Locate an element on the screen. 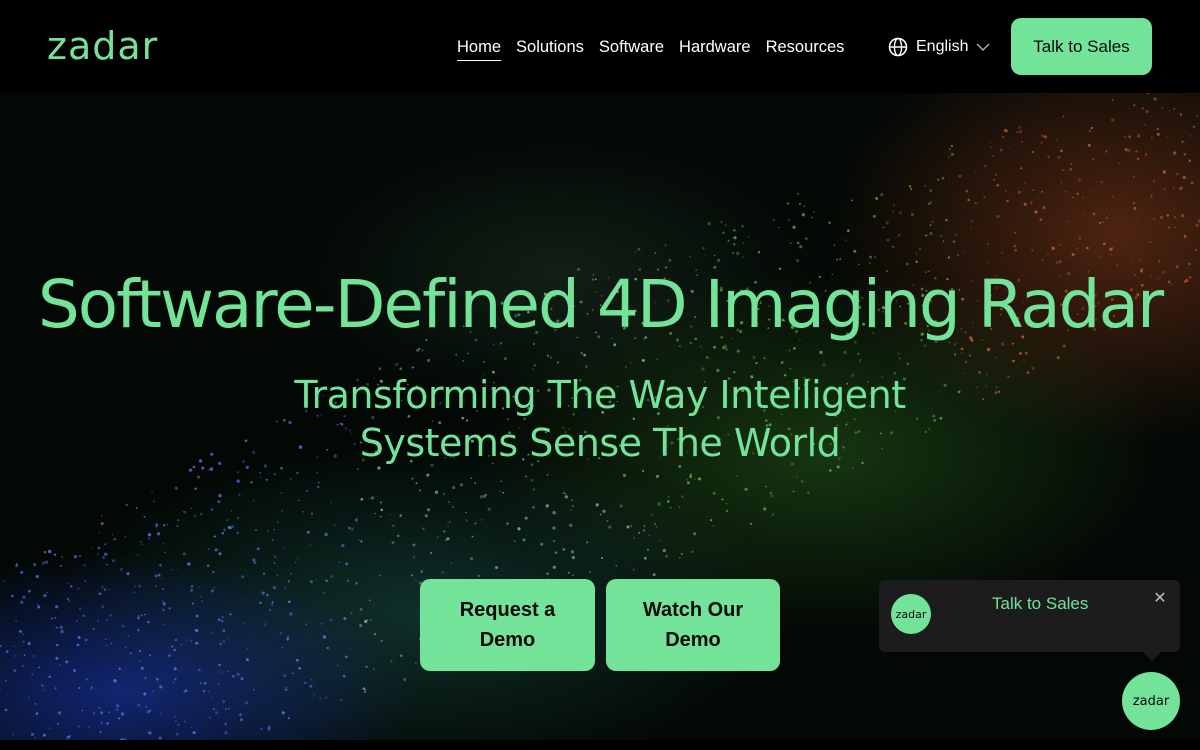 Image resolution: width=1200 pixels, height=750 pixels. nav-item-resources: Resources is located at coordinates (805, 49).